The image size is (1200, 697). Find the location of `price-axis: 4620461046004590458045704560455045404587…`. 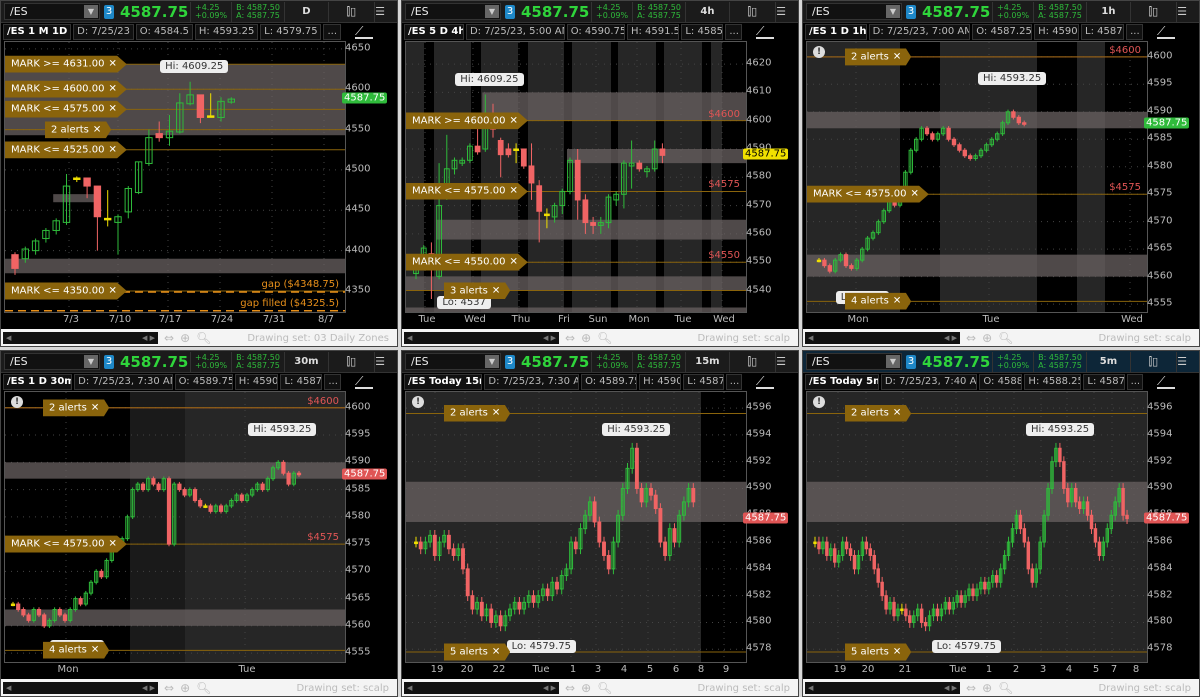

price-axis: 4620461046004590458045704560455045404587… is located at coordinates (770, 177).